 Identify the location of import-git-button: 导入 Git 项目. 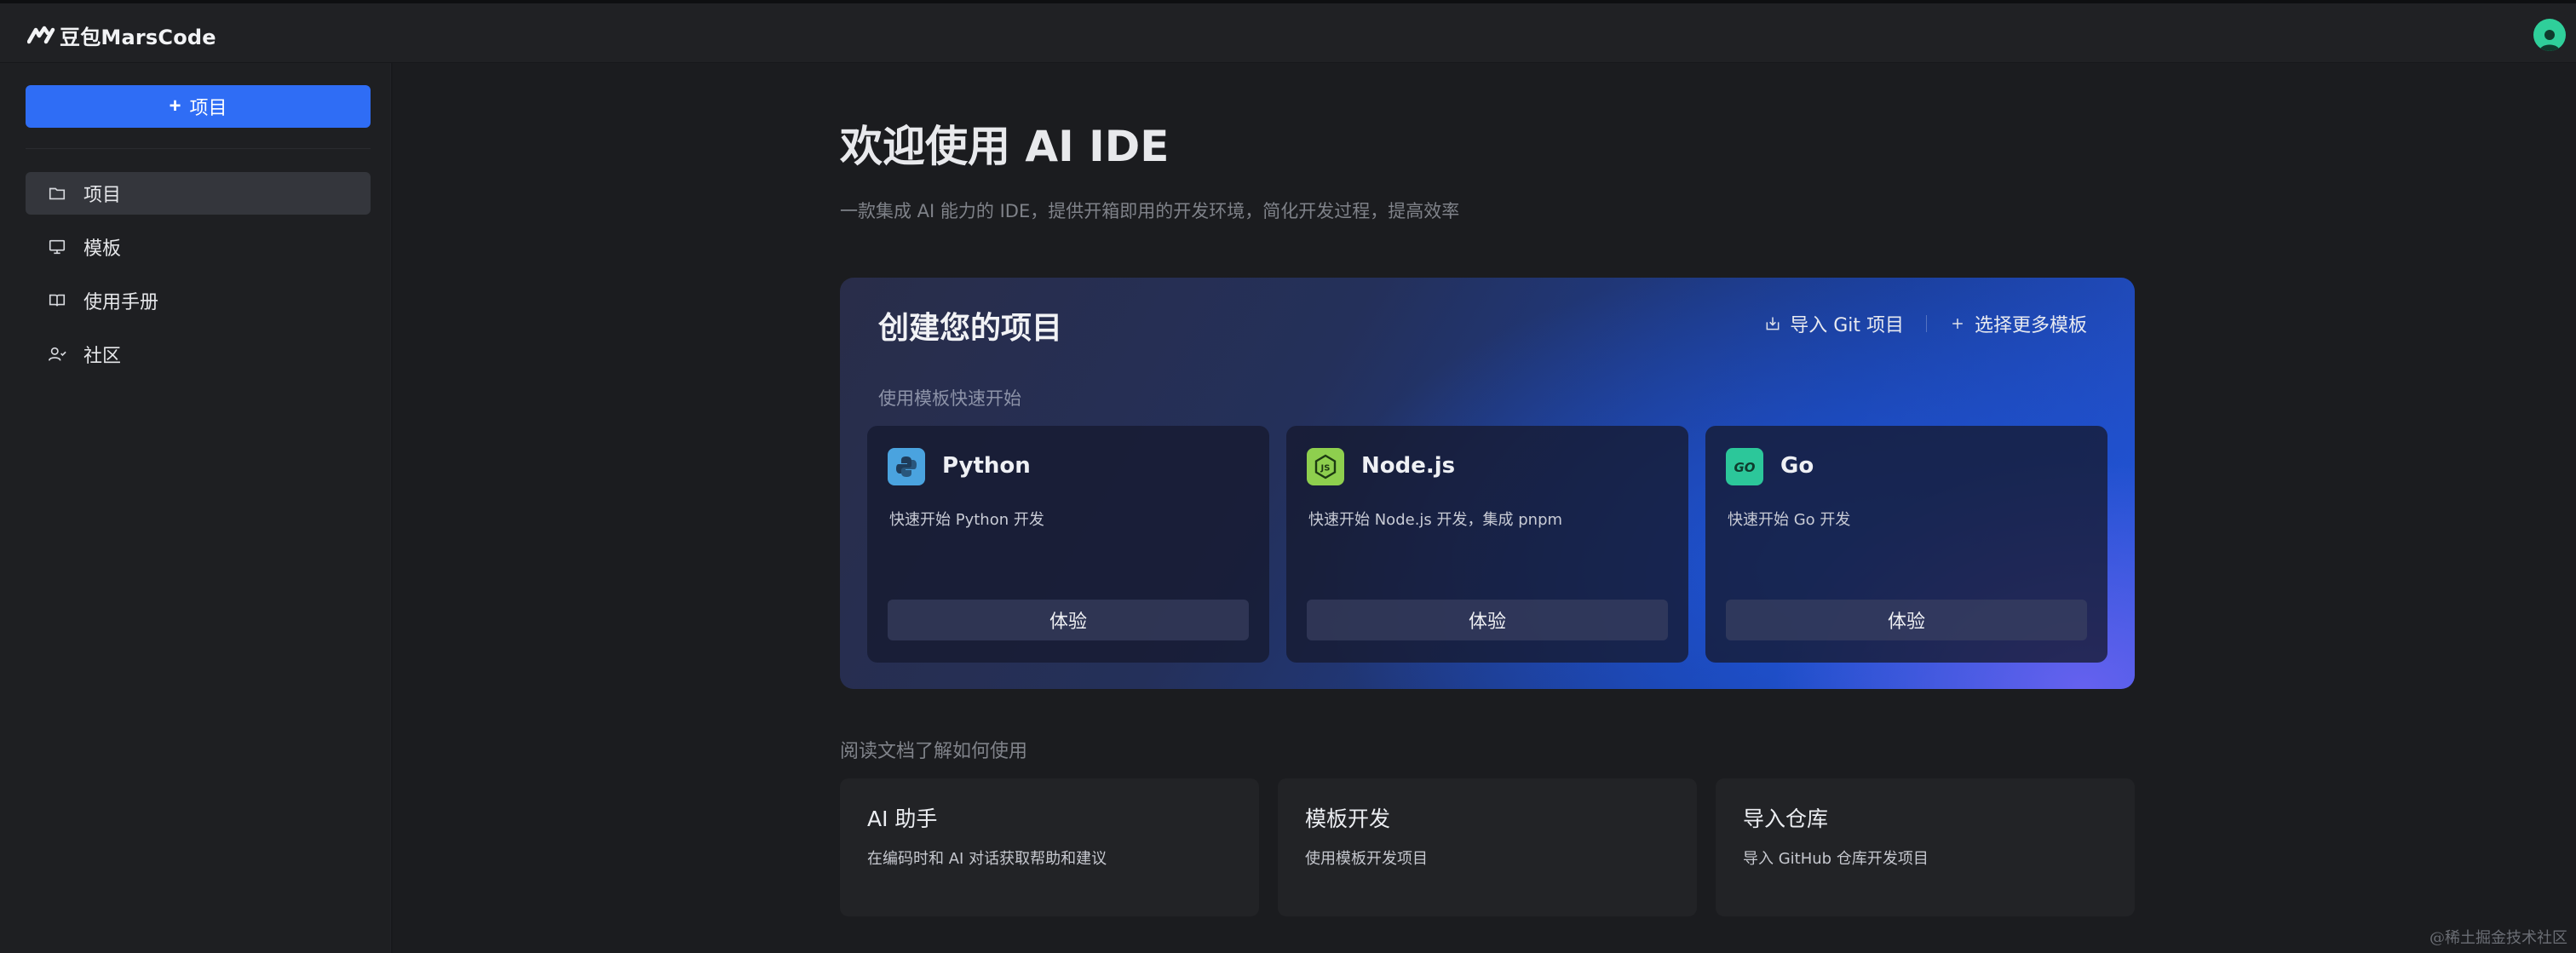
(1834, 323).